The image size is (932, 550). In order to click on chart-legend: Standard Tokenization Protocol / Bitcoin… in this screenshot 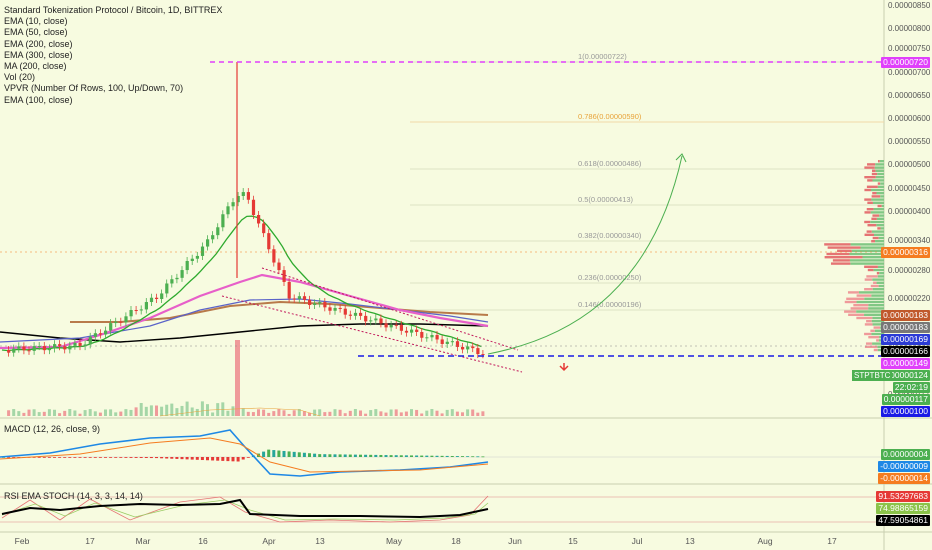, I will do `click(113, 55)`.